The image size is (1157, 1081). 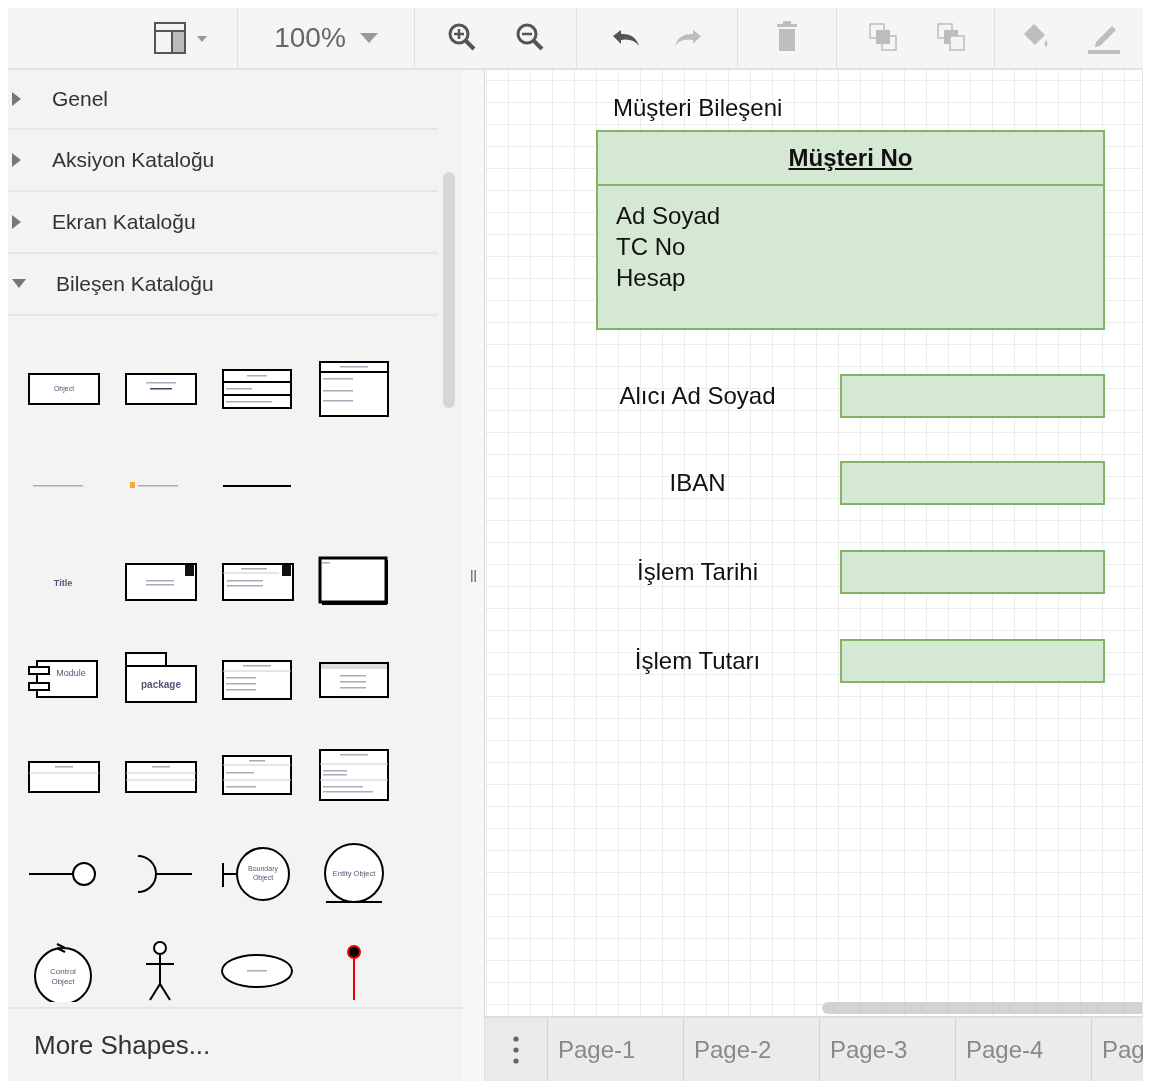 I want to click on entity-field: Ad Soyad, so click(x=668, y=215).